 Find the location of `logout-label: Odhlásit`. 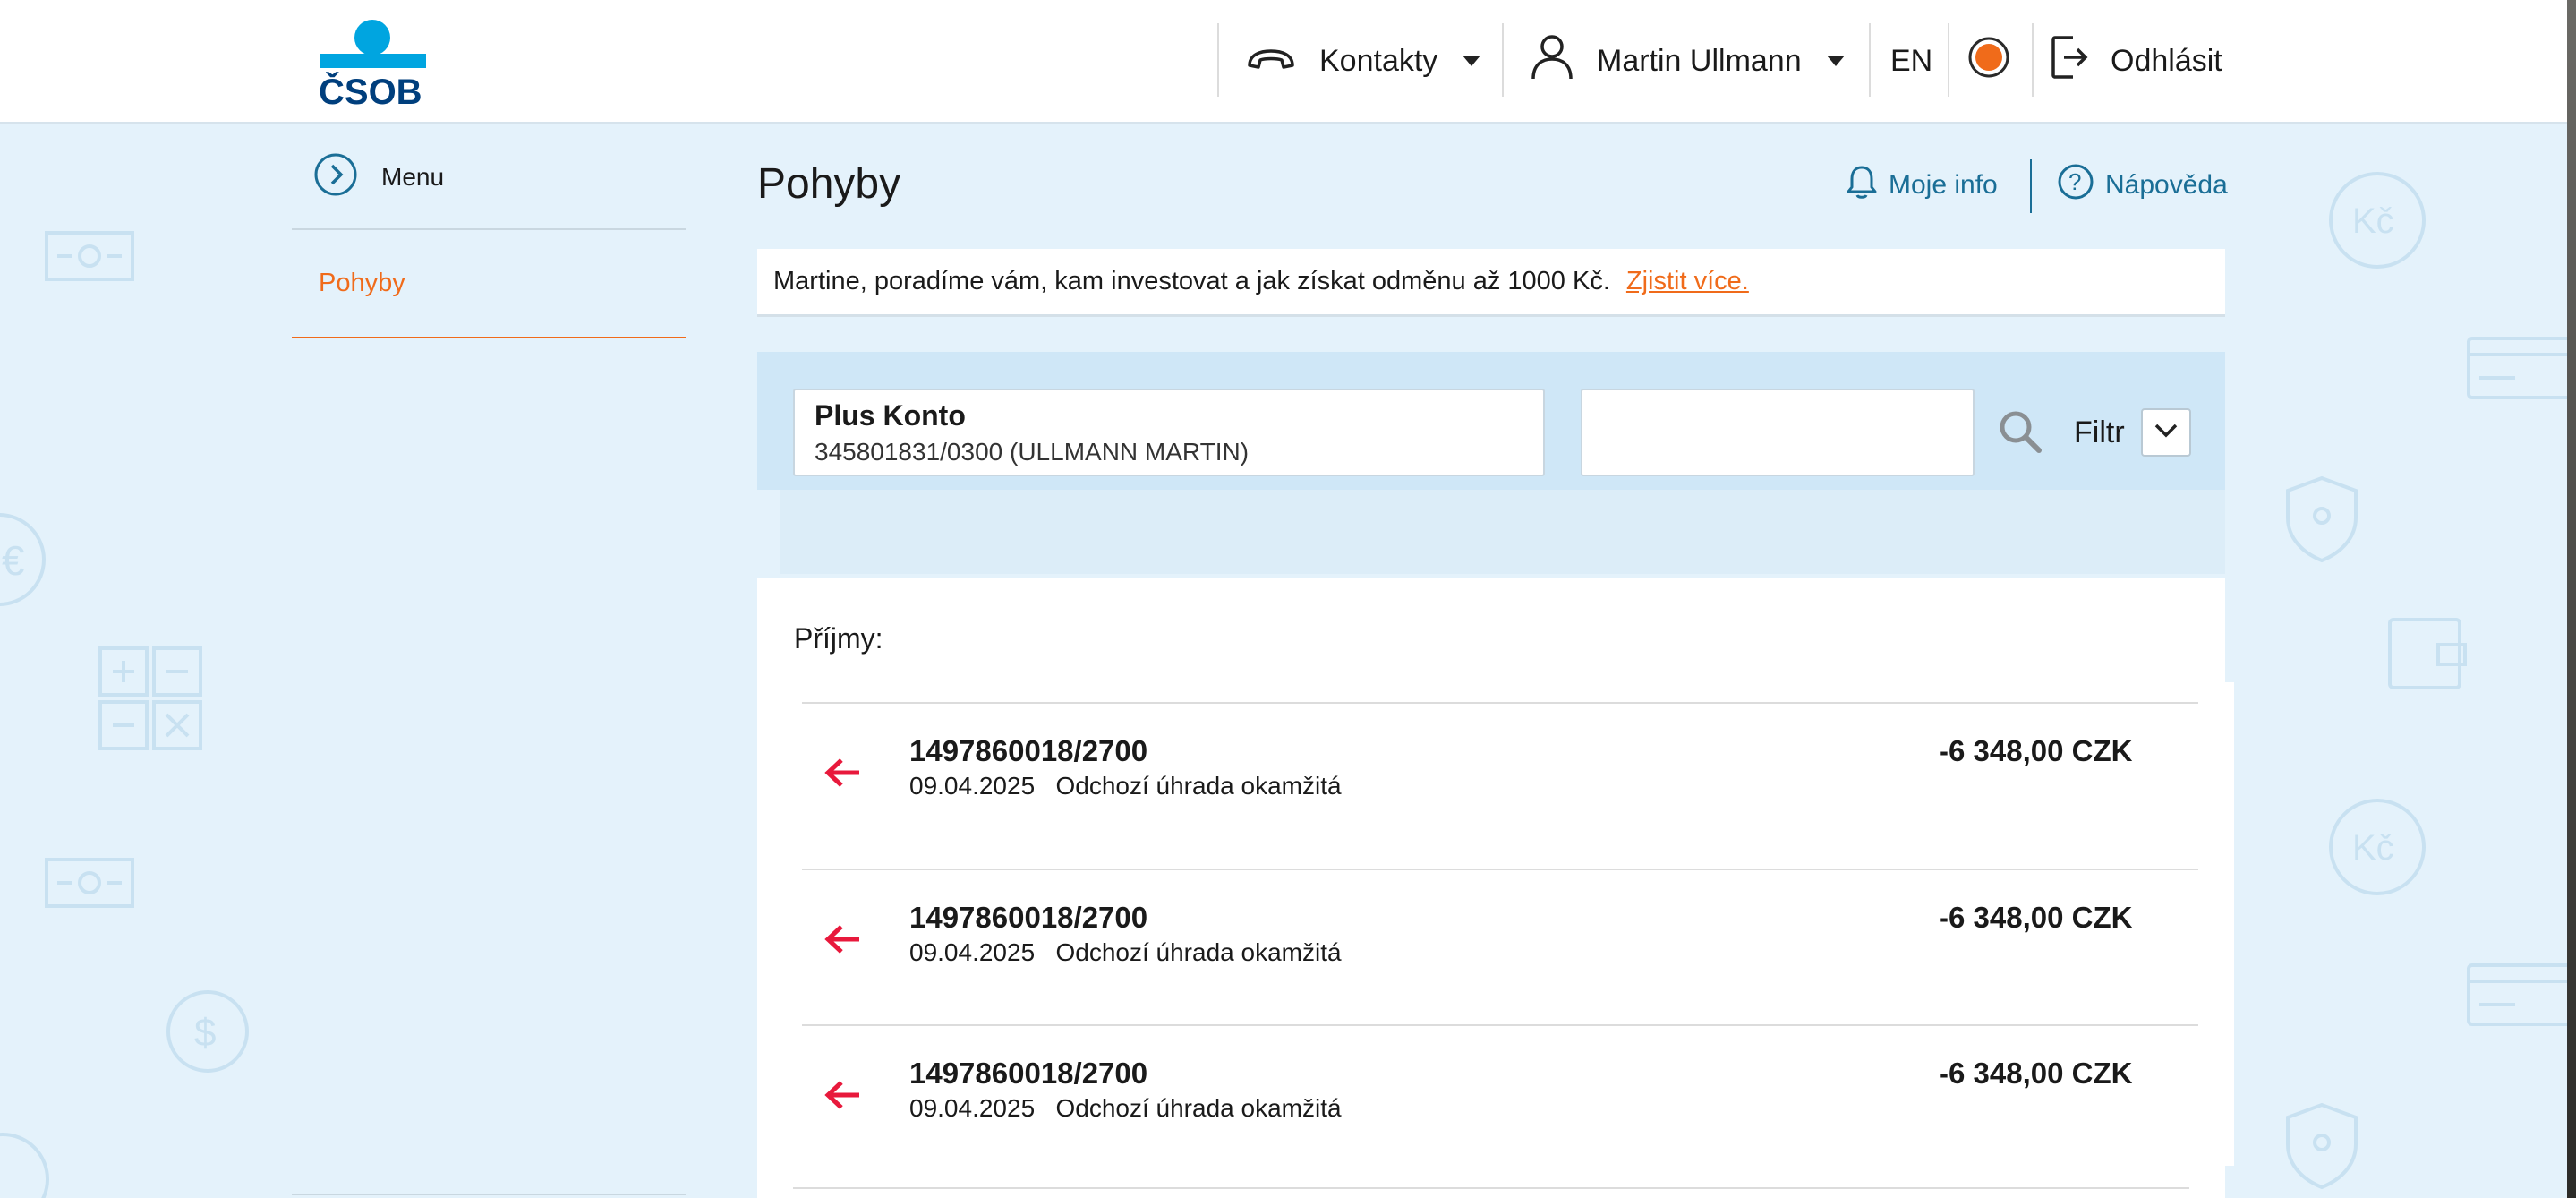

logout-label: Odhlásit is located at coordinates (2166, 60).